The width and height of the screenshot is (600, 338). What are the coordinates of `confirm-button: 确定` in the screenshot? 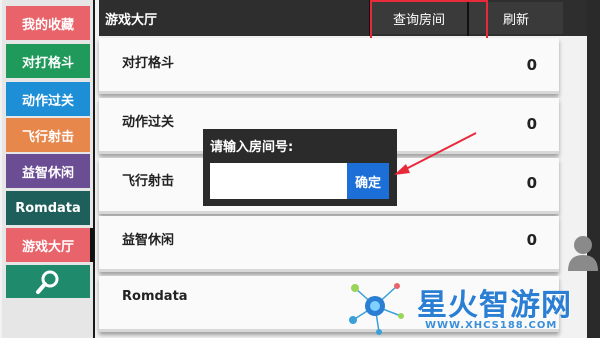 It's located at (368, 181).